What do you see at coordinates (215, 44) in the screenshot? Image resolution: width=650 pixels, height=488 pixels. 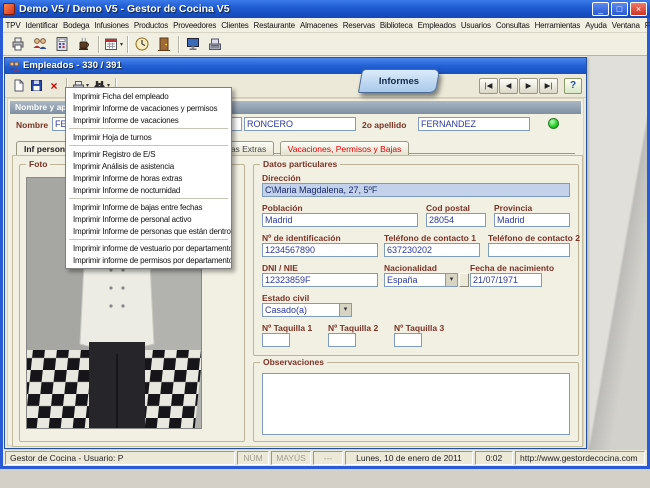 I see `toolbar-cash-register-button` at bounding box center [215, 44].